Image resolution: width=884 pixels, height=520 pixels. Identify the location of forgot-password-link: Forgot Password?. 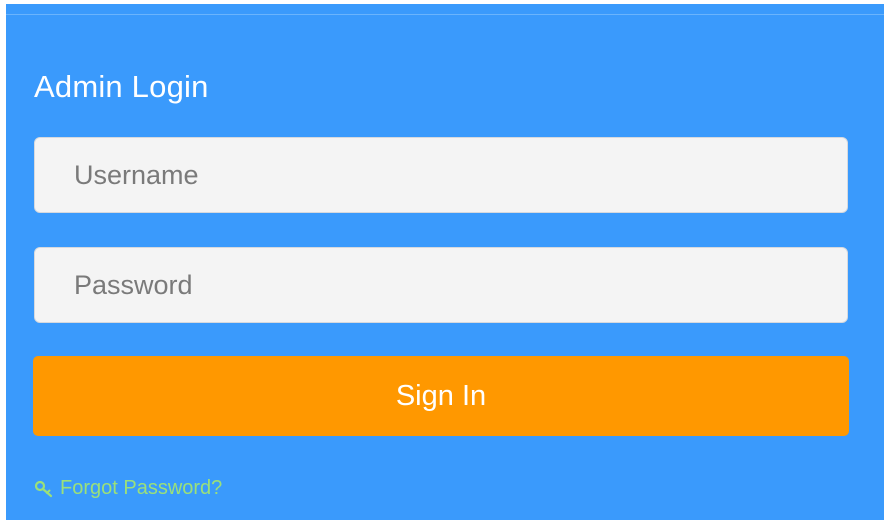
(128, 488).